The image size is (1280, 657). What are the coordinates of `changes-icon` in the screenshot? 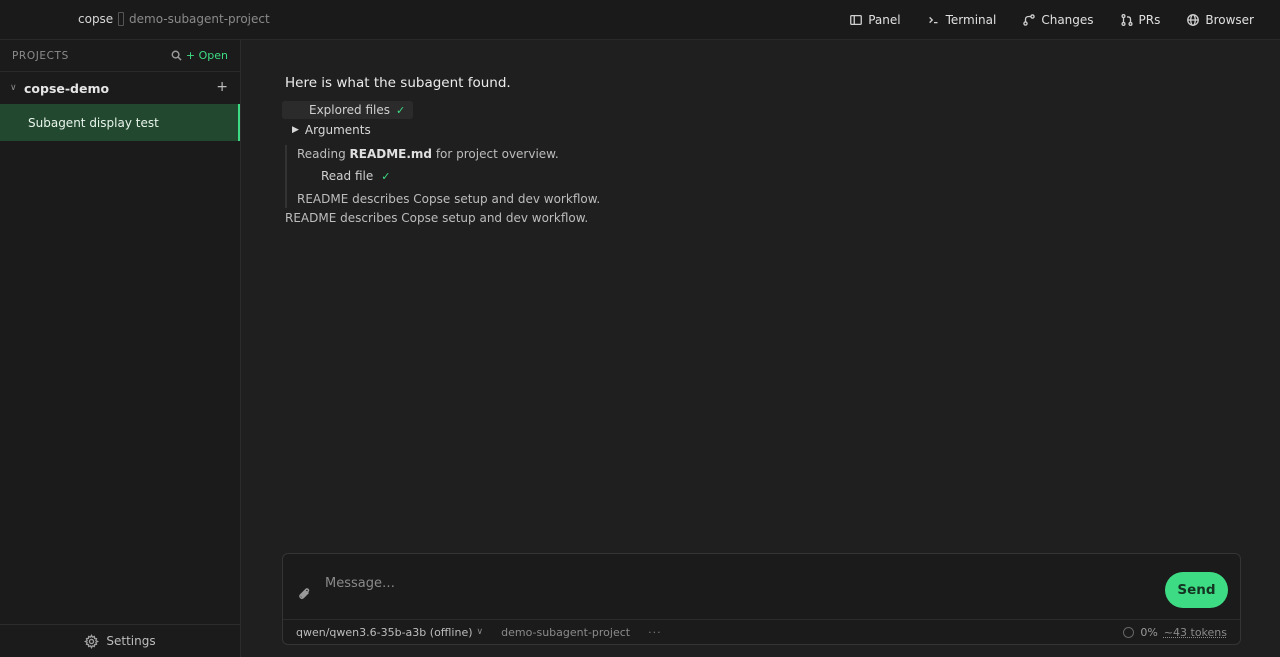 It's located at (1029, 20).